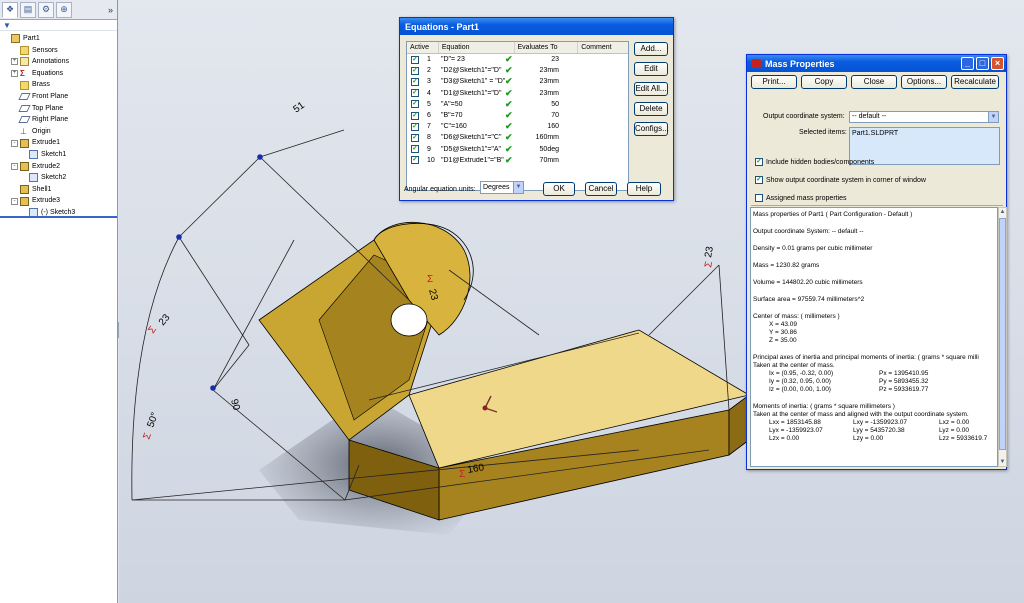  Describe the element at coordinates (603, 47) in the screenshot. I see `col-comment: Comment` at that location.